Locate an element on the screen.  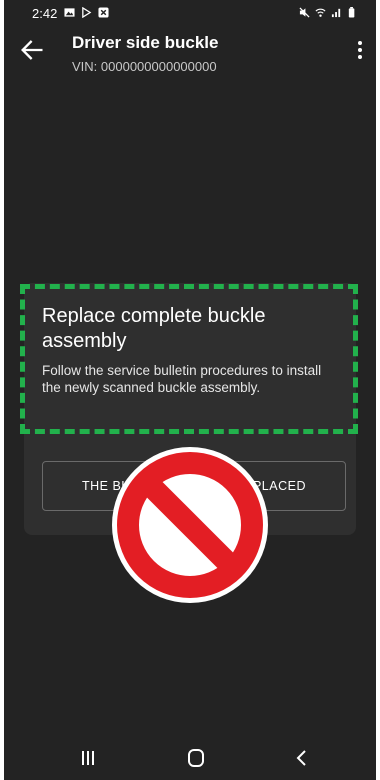
vin-subtitle: VIN: 0000000000000000 is located at coordinates (144, 66).